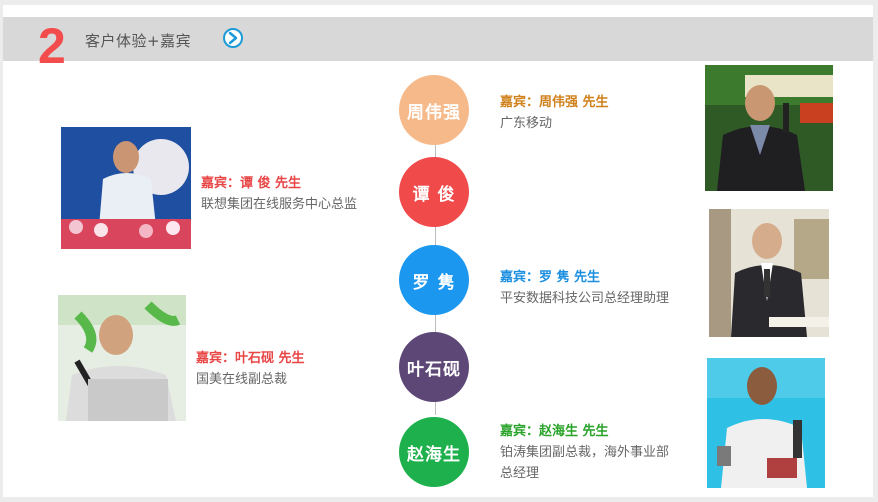 The width and height of the screenshot is (878, 502). I want to click on speaker-photo-zhou, so click(769, 128).